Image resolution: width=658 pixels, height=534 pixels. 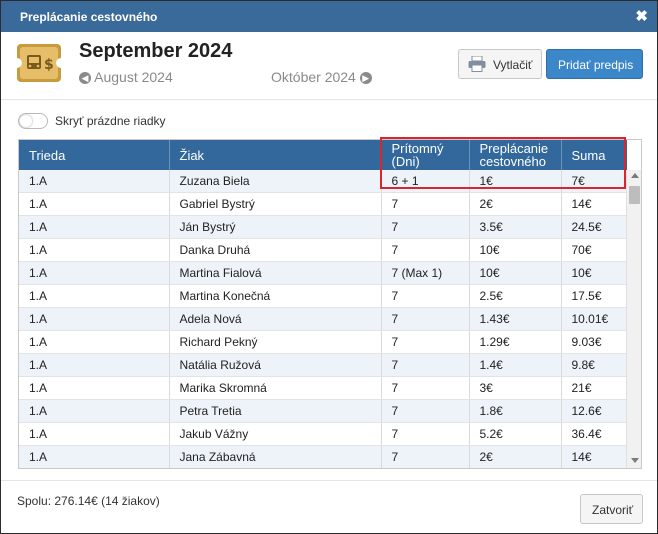 I want to click on table-cell: 9.03€, so click(x=594, y=342).